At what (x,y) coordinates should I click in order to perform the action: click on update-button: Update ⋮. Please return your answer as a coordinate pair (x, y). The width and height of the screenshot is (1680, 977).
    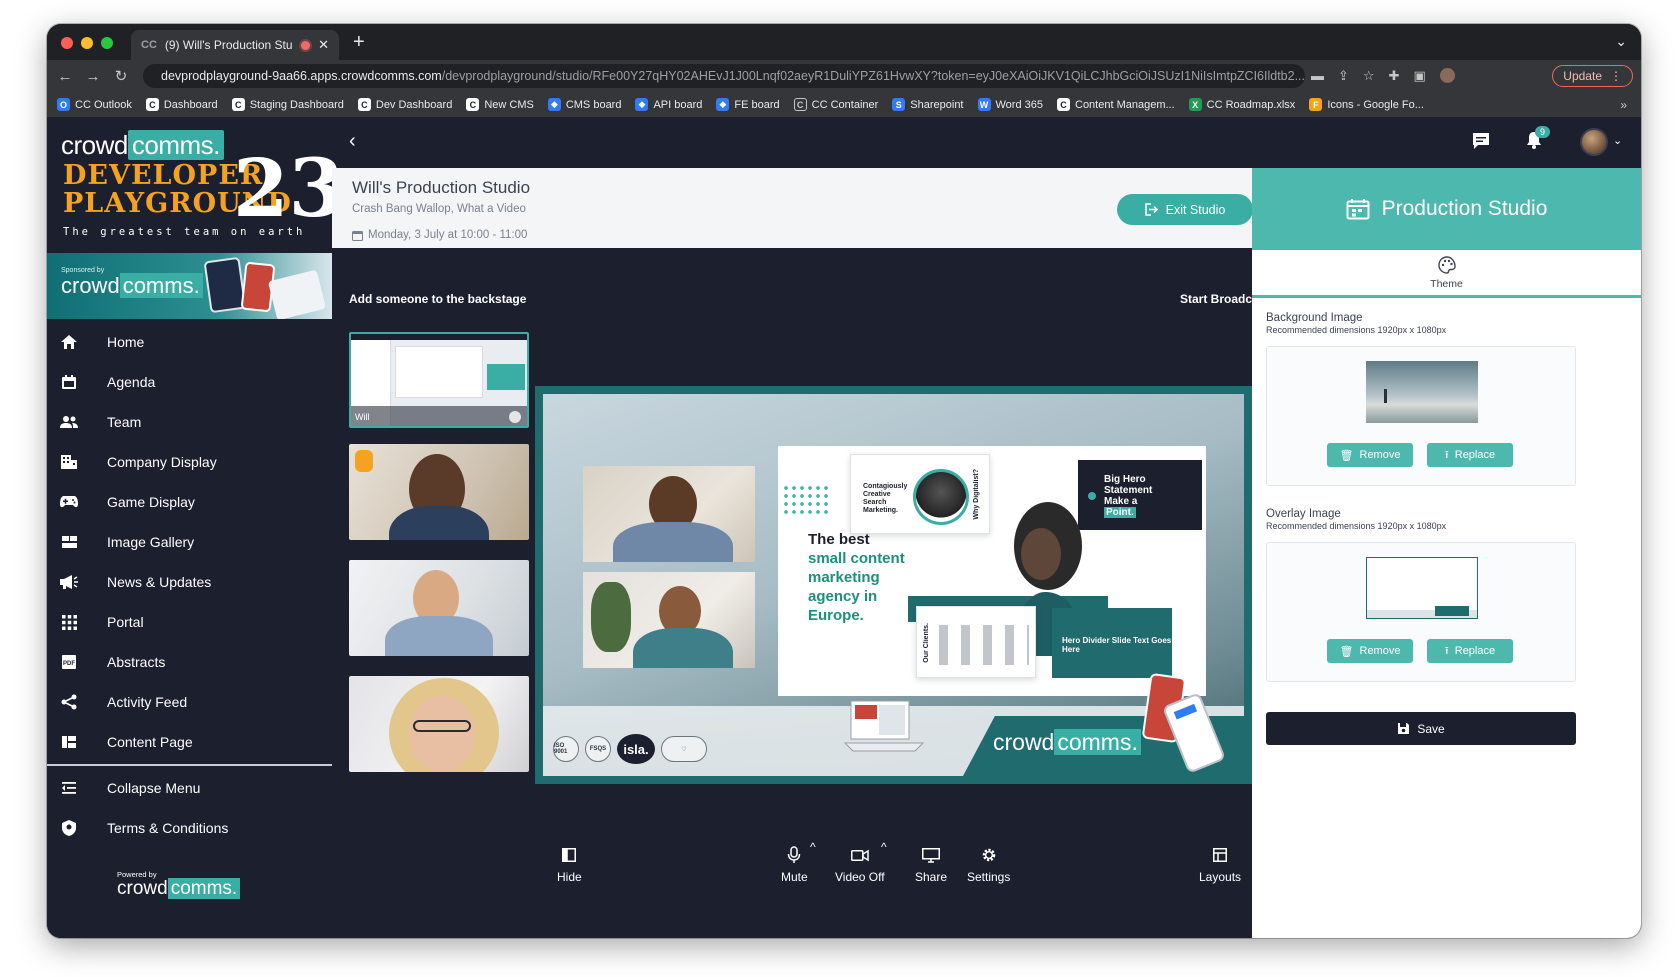
    Looking at the image, I should click on (1592, 76).